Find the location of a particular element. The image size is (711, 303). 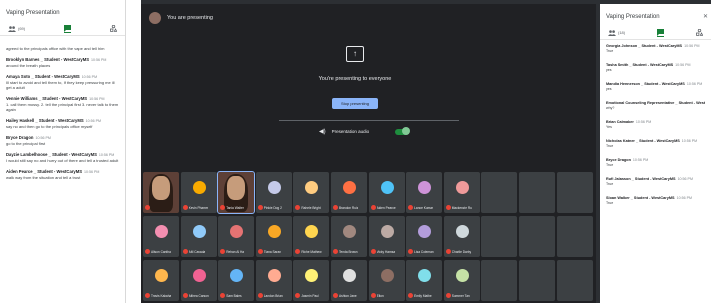

stop-presenting-button: Stop presenting is located at coordinates (355, 103).